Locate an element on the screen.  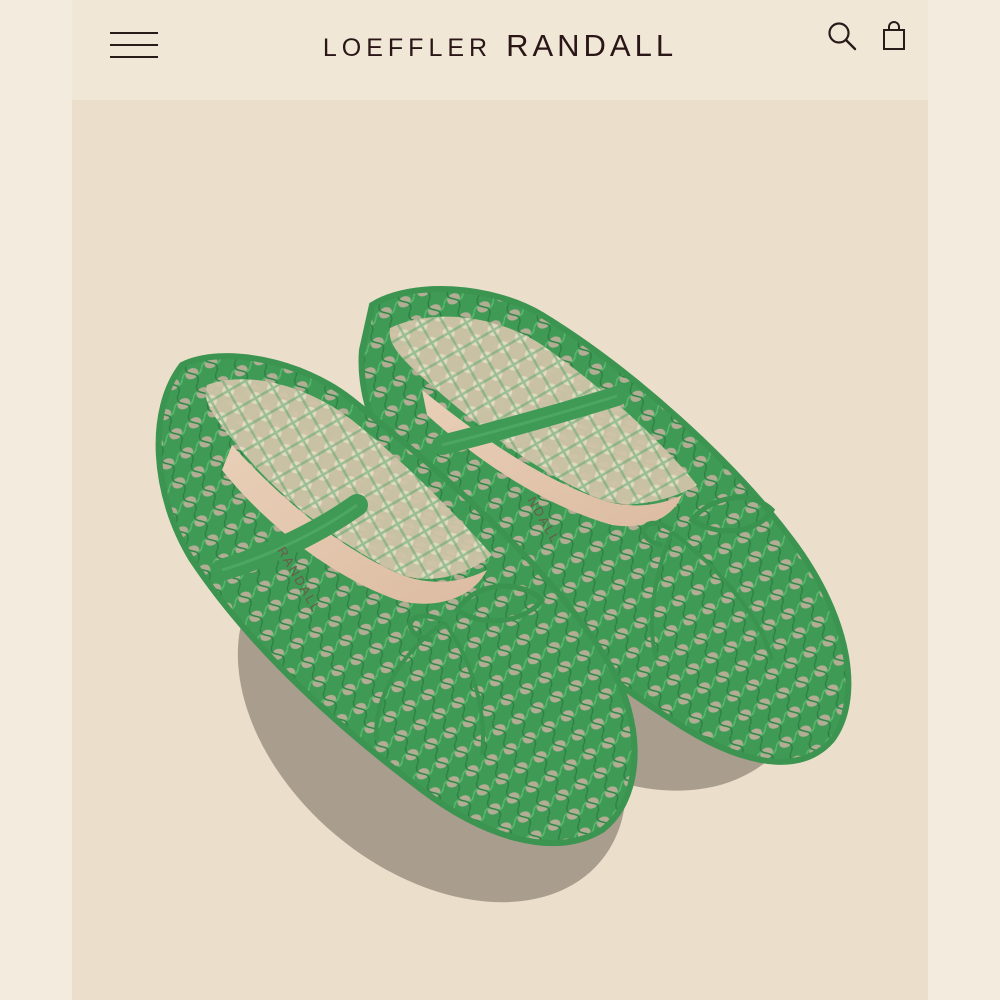
search-icon is located at coordinates (842, 36).